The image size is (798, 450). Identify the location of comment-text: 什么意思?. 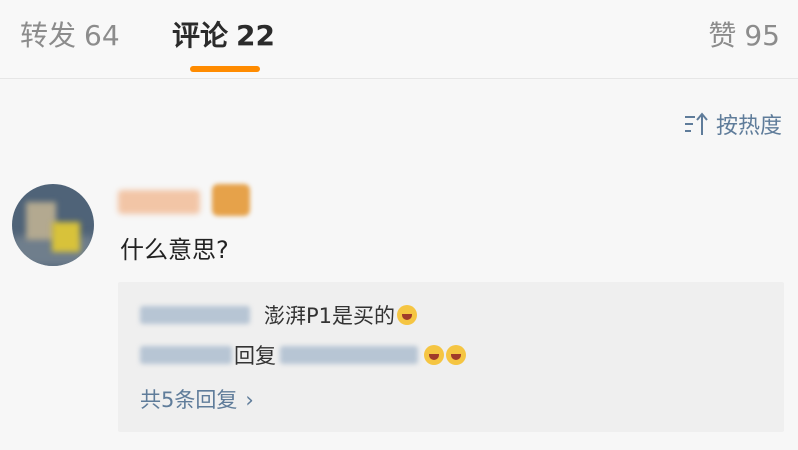
(174, 250).